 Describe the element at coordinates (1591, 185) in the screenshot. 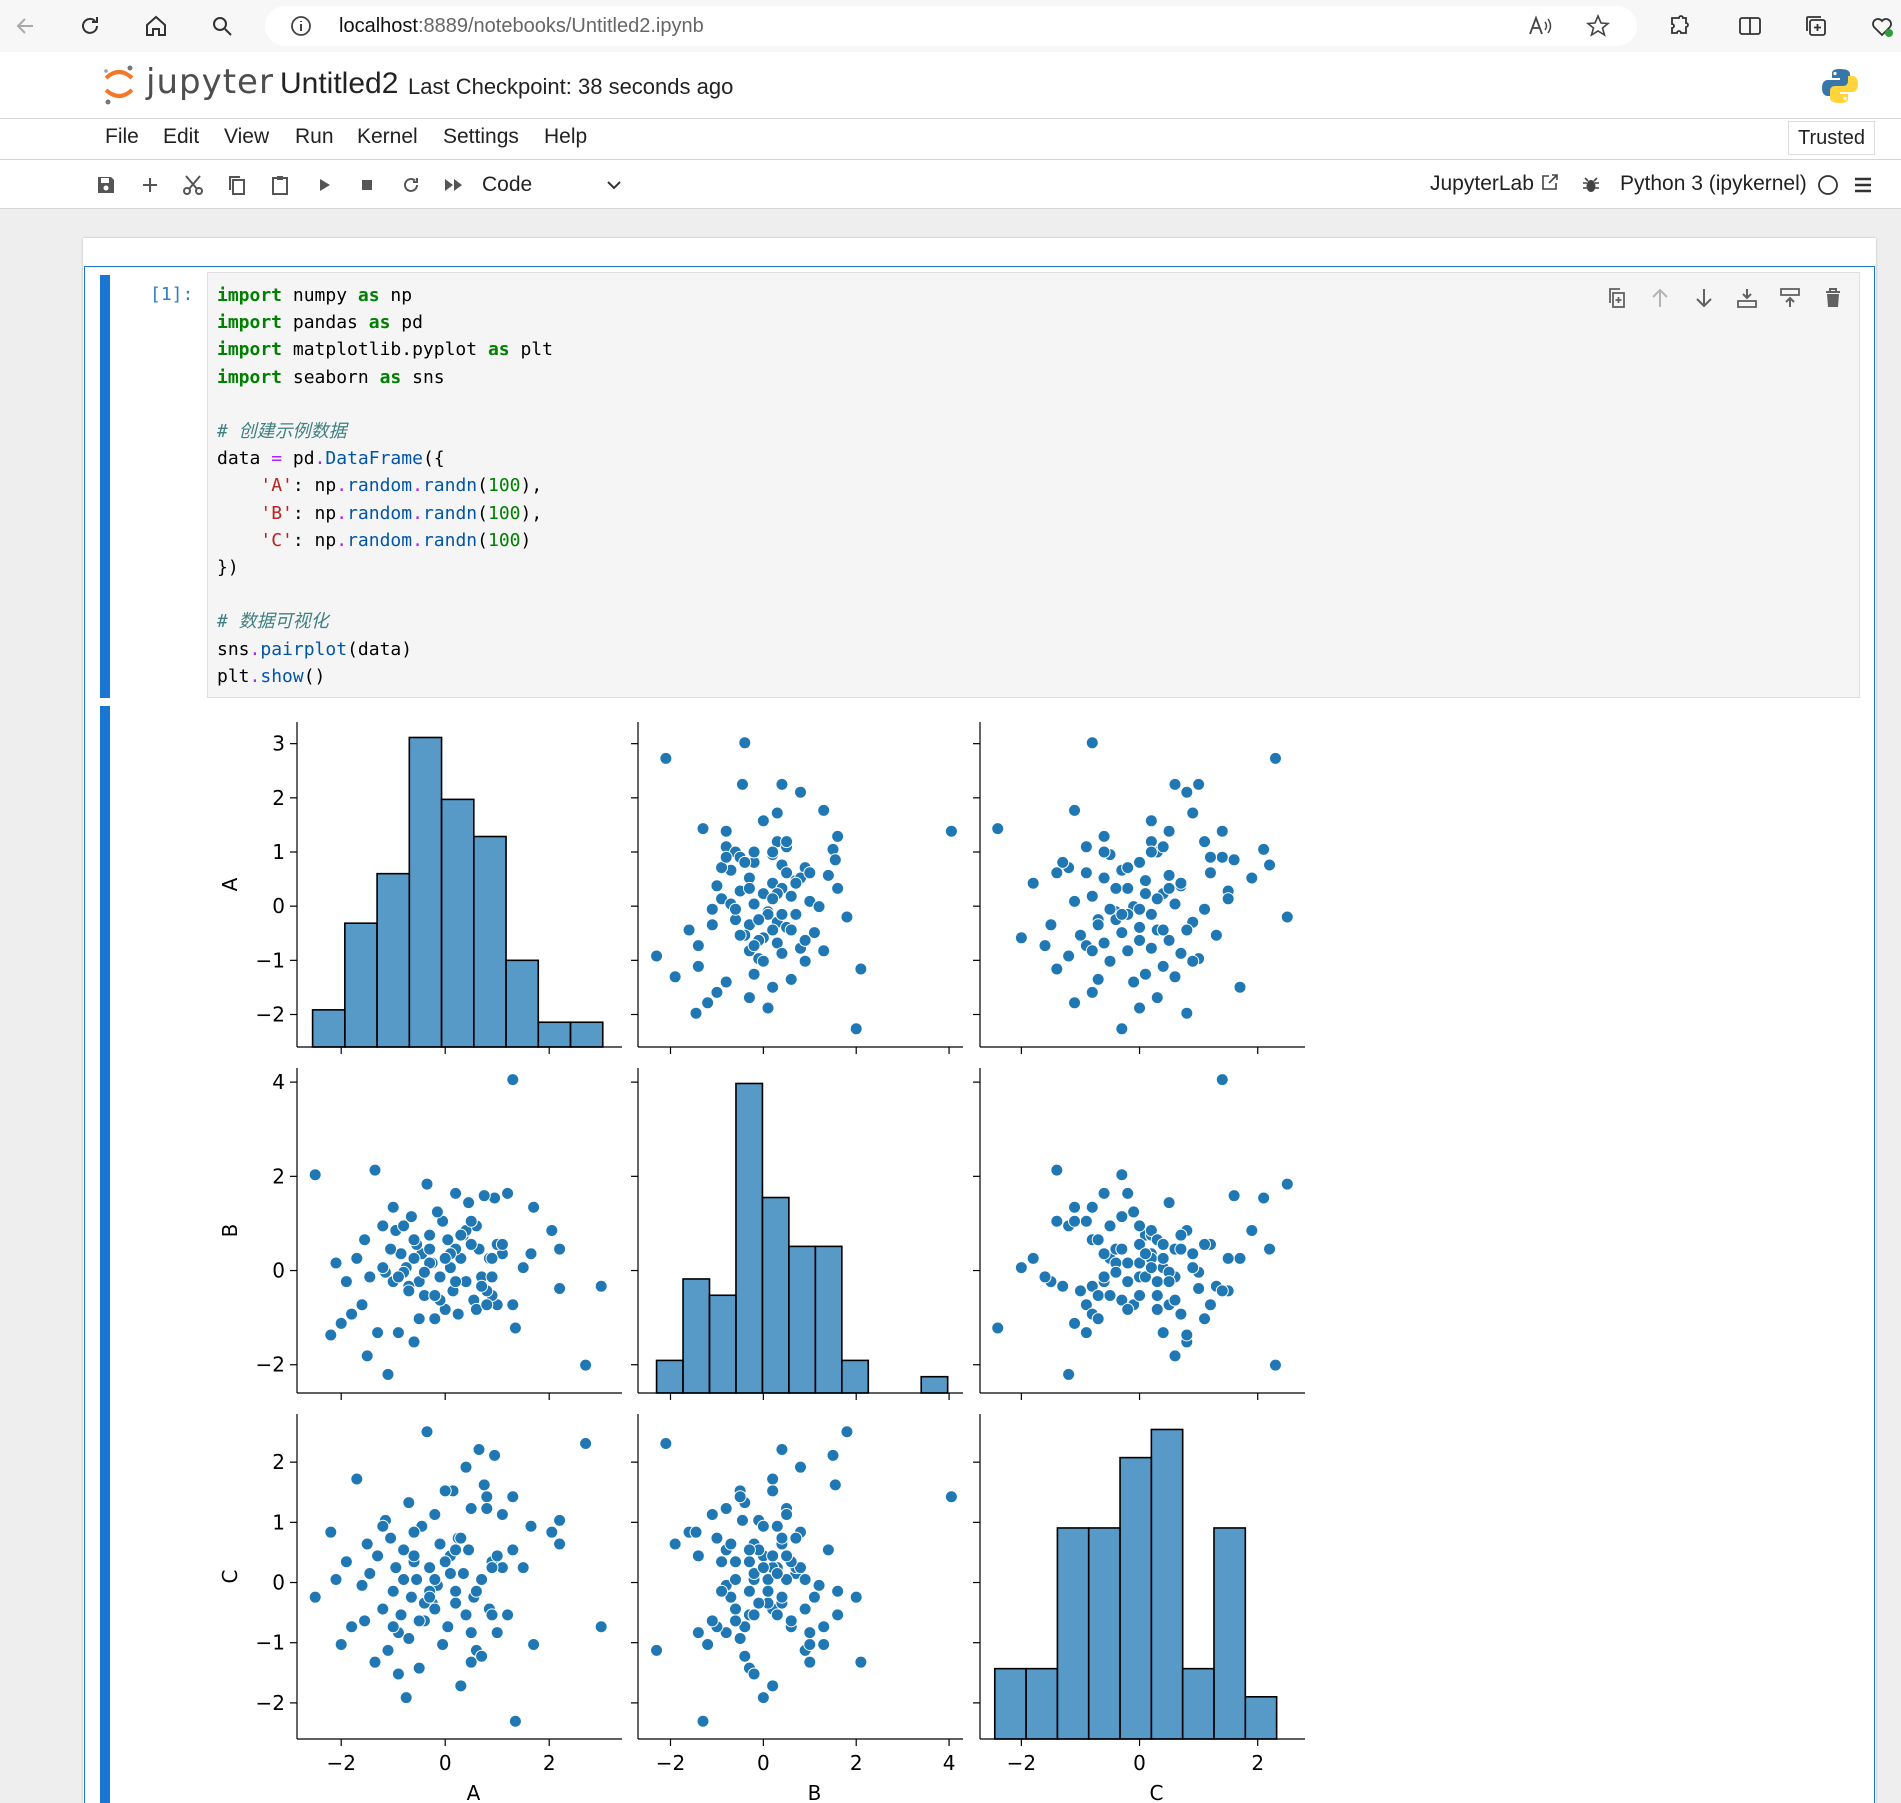

I see `debugger-bug-icon` at that location.